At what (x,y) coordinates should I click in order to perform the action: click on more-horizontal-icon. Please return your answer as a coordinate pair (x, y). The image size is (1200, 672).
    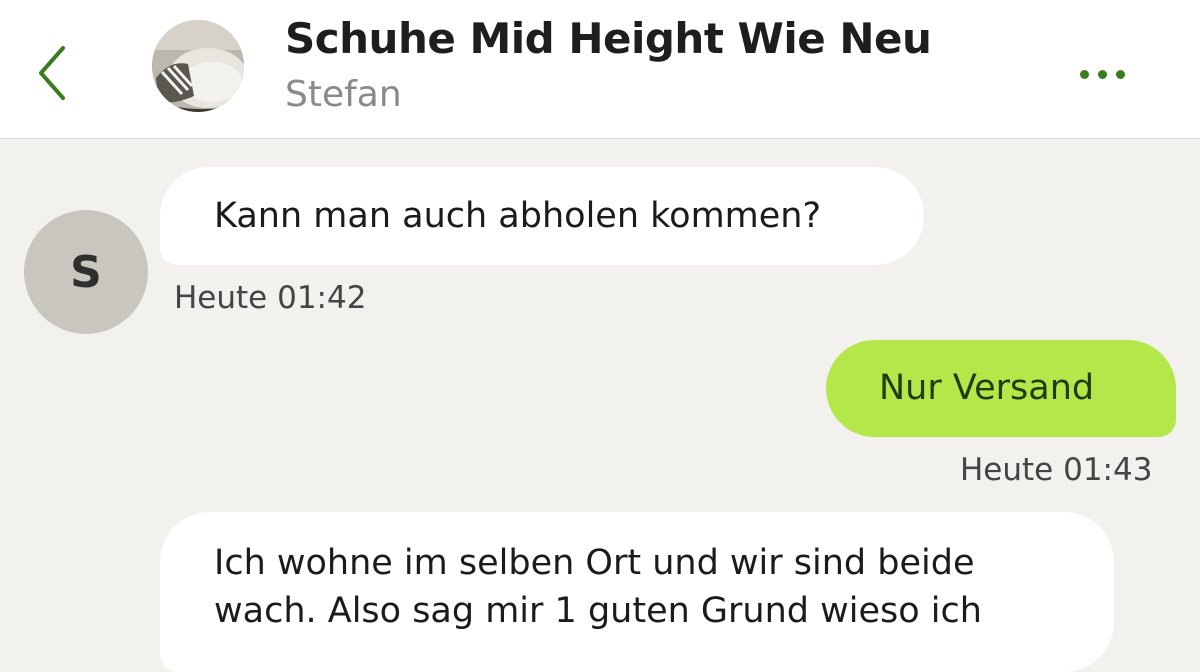
    Looking at the image, I should click on (1084, 74).